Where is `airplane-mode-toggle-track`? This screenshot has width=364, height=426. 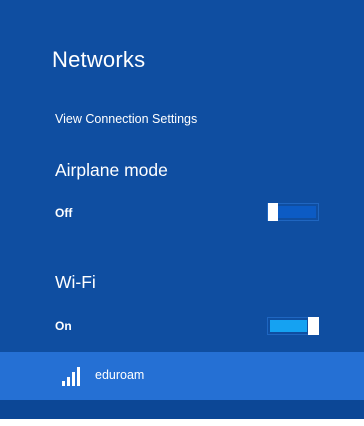 airplane-mode-toggle-track is located at coordinates (297, 212).